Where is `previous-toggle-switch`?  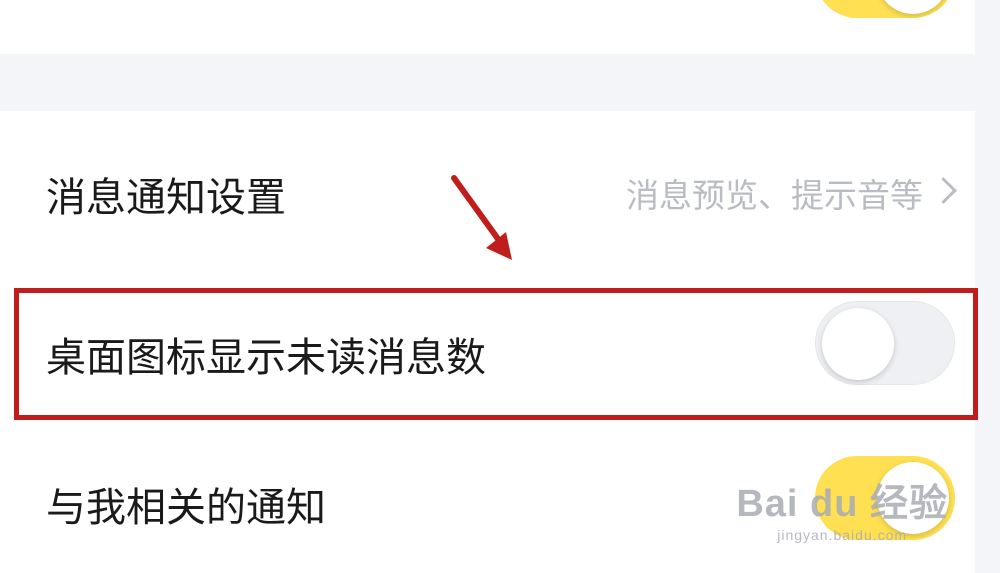 previous-toggle-switch is located at coordinates (885, 9).